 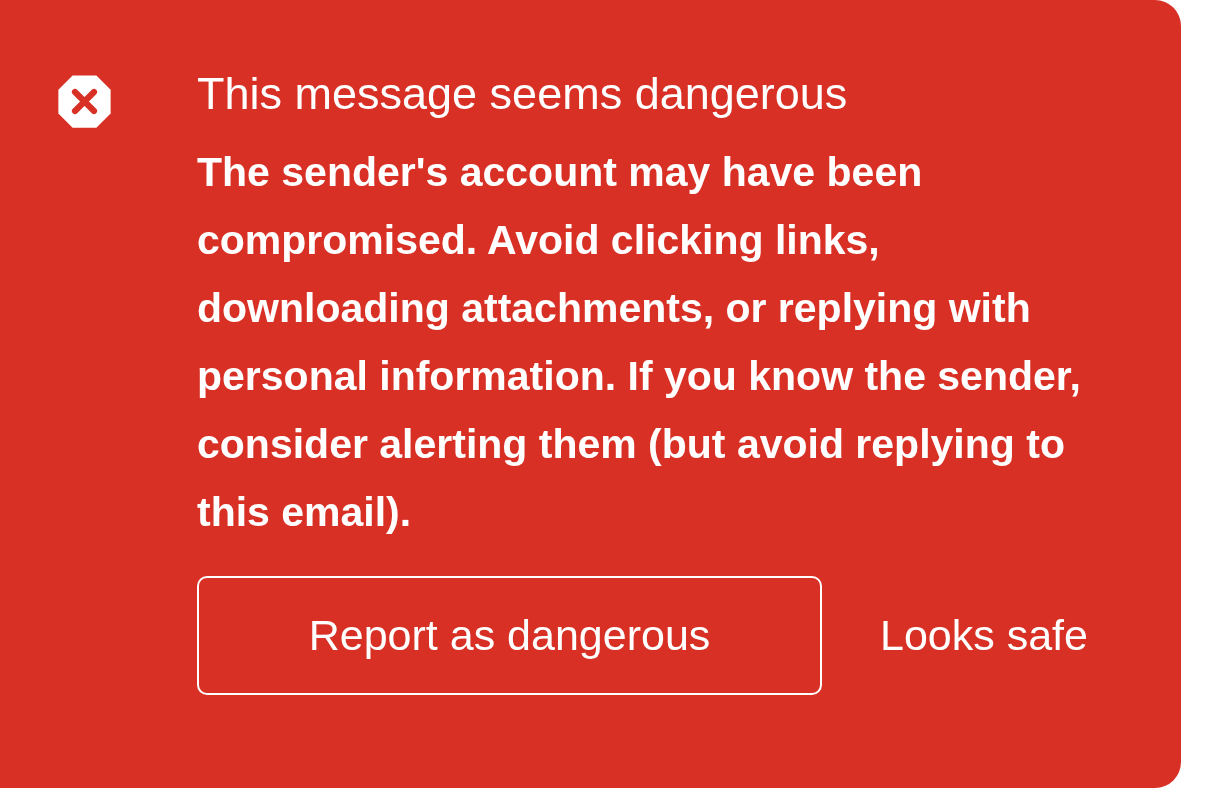 I want to click on warning-title: This message seems dangerous, so click(x=523, y=94).